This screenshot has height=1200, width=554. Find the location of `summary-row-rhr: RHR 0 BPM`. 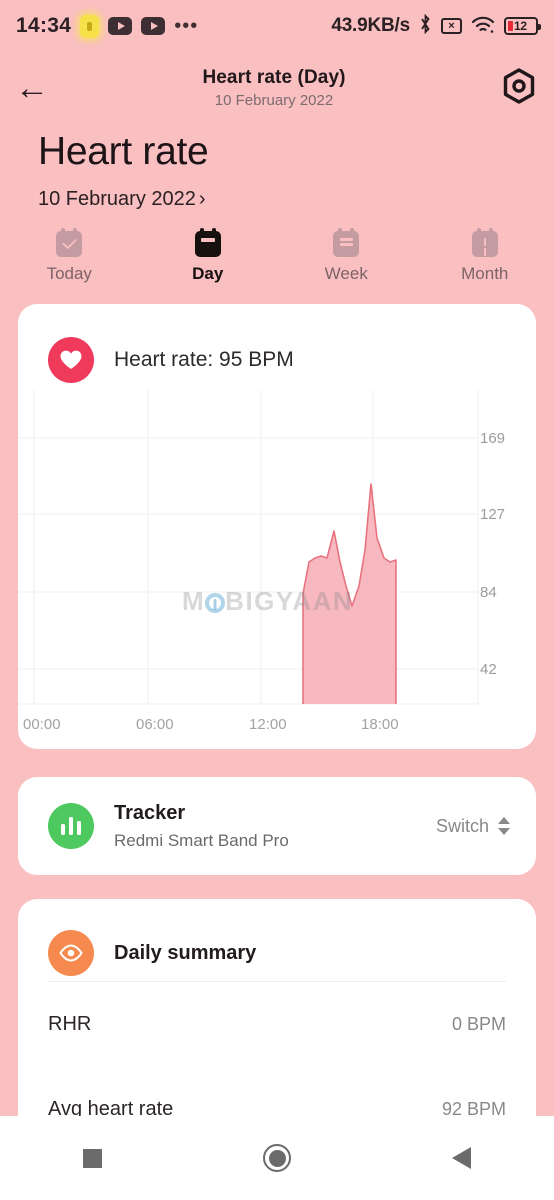

summary-row-rhr: RHR 0 BPM is located at coordinates (277, 1024).